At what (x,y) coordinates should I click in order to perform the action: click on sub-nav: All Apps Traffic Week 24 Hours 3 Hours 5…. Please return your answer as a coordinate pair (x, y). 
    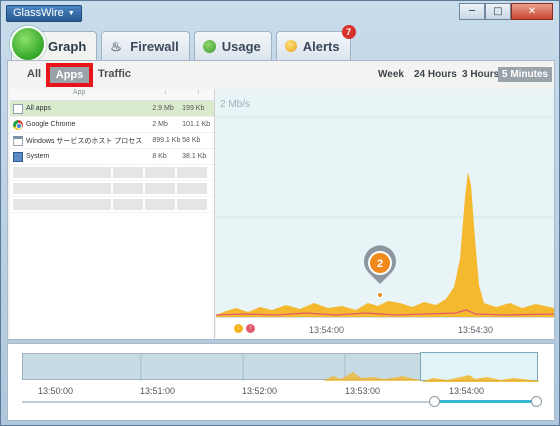
    Looking at the image, I should click on (281, 75).